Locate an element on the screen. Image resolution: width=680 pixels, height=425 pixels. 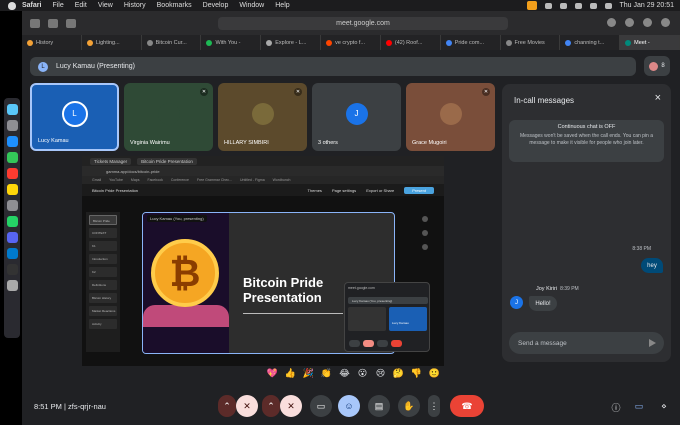
participant-tile: Virginia Wairimu ✕ is located at coordinates (168, 117).